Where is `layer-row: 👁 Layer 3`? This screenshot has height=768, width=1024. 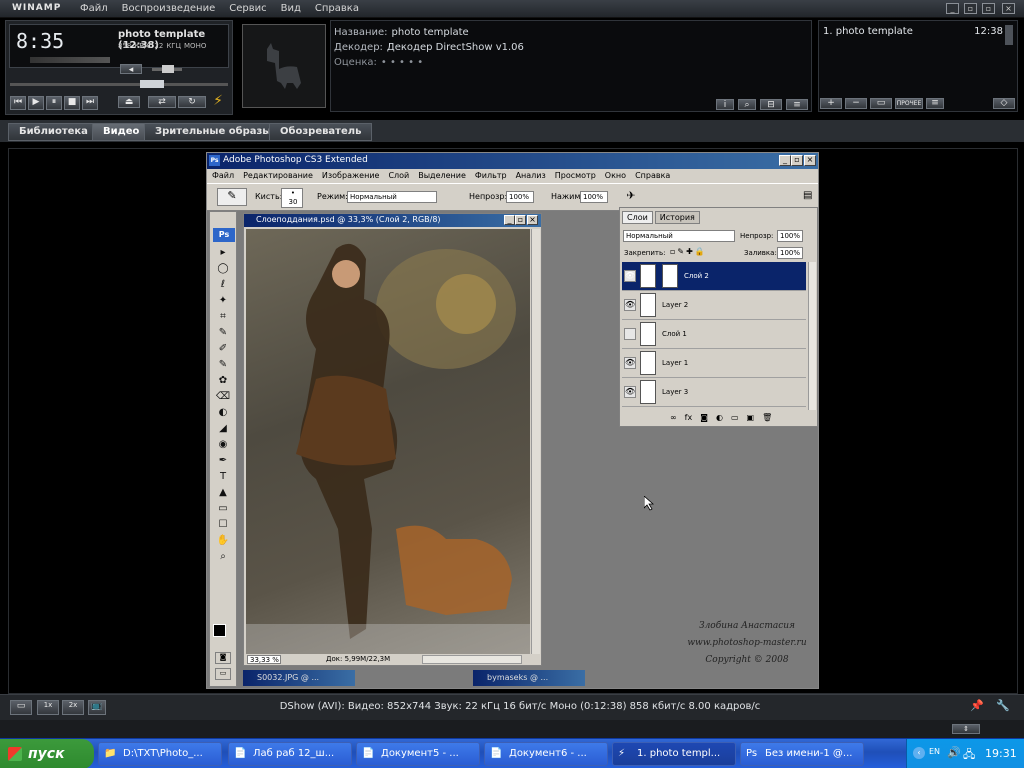 layer-row: 👁 Layer 3 is located at coordinates (714, 392).